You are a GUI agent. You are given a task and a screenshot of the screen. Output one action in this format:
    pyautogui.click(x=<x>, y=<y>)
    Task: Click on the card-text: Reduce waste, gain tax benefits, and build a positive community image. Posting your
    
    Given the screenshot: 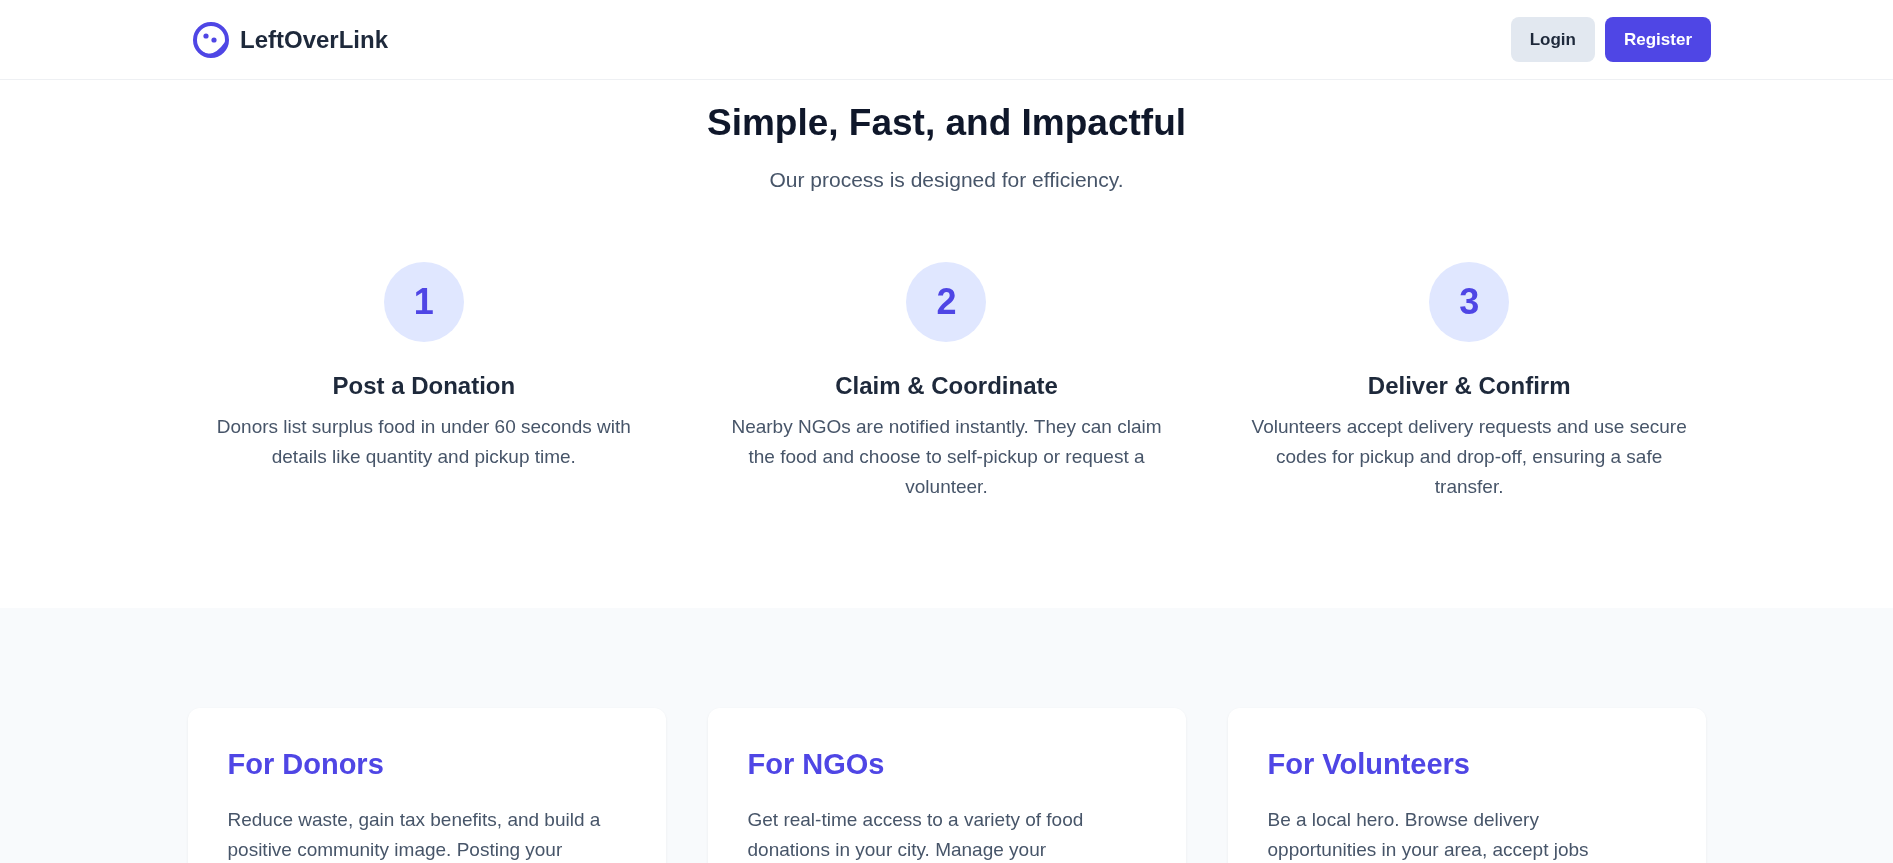 What is the action you would take?
    pyautogui.click(x=414, y=835)
    